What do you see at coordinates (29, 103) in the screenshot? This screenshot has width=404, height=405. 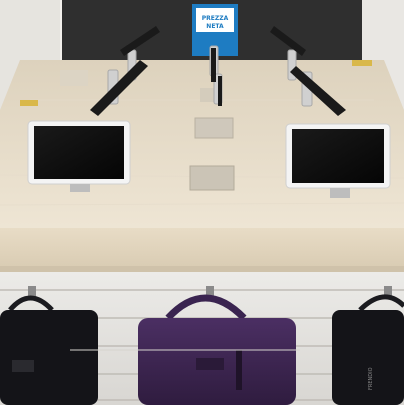 I see `floor-tag-left` at bounding box center [29, 103].